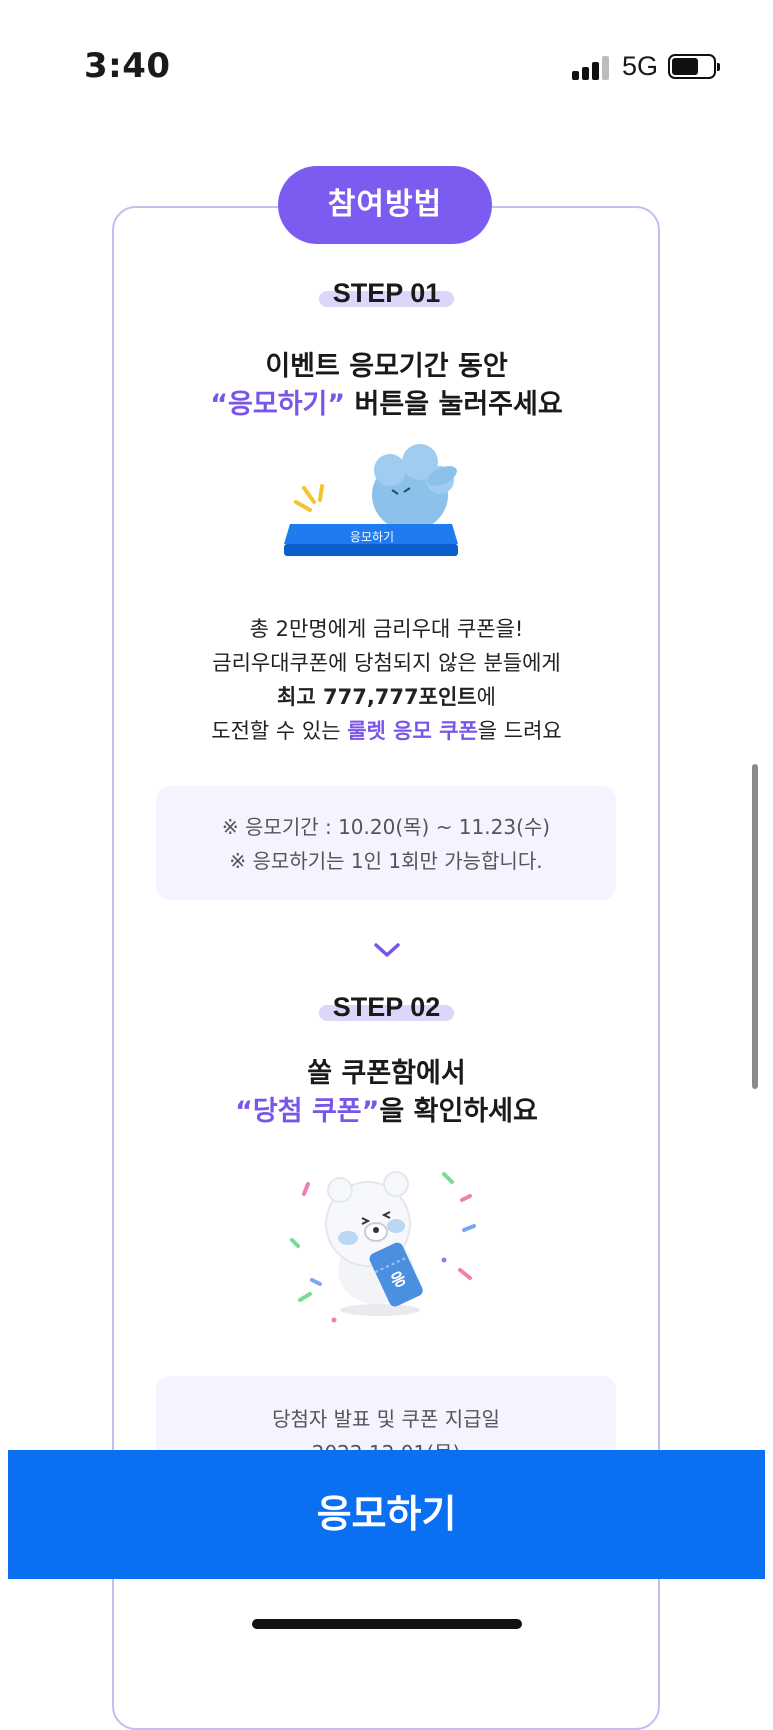  What do you see at coordinates (279, 731) in the screenshot?
I see `step1-desc-line4-start: 도전할 수 있는` at bounding box center [279, 731].